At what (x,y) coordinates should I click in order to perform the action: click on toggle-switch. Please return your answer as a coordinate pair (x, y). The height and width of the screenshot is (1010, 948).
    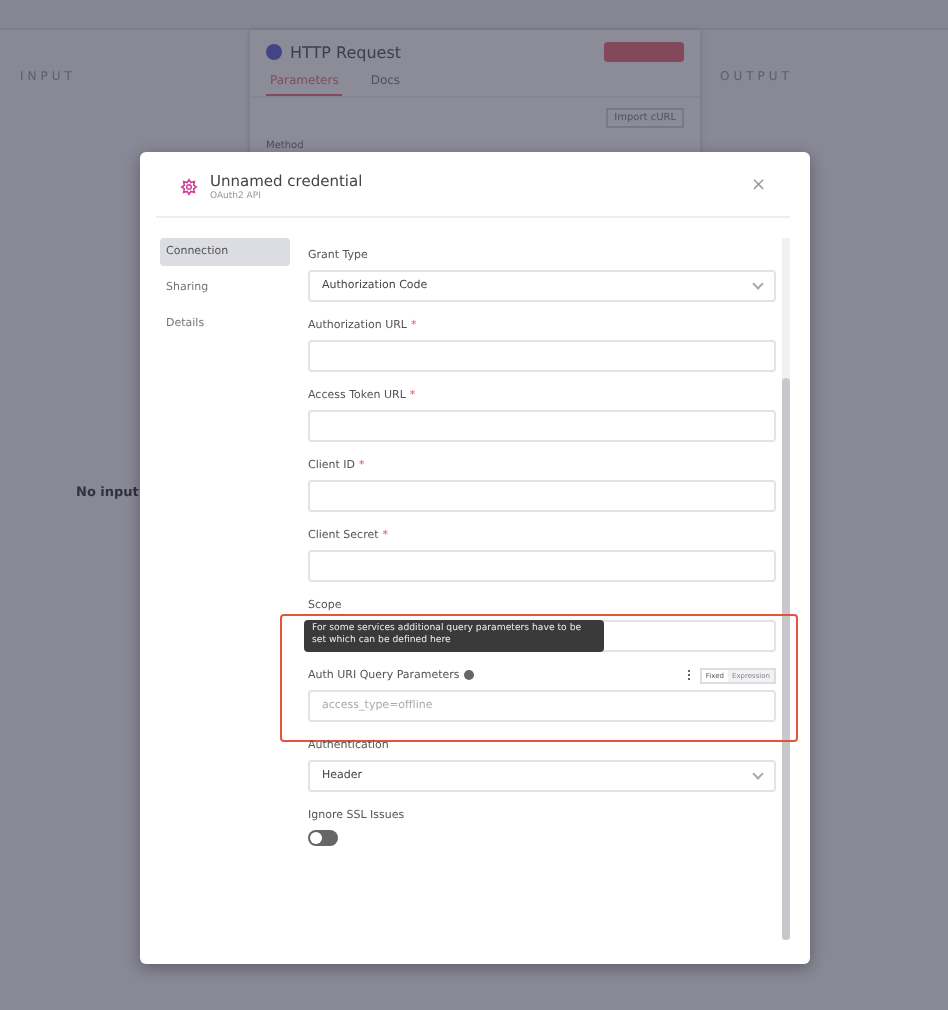
    Looking at the image, I should click on (323, 838).